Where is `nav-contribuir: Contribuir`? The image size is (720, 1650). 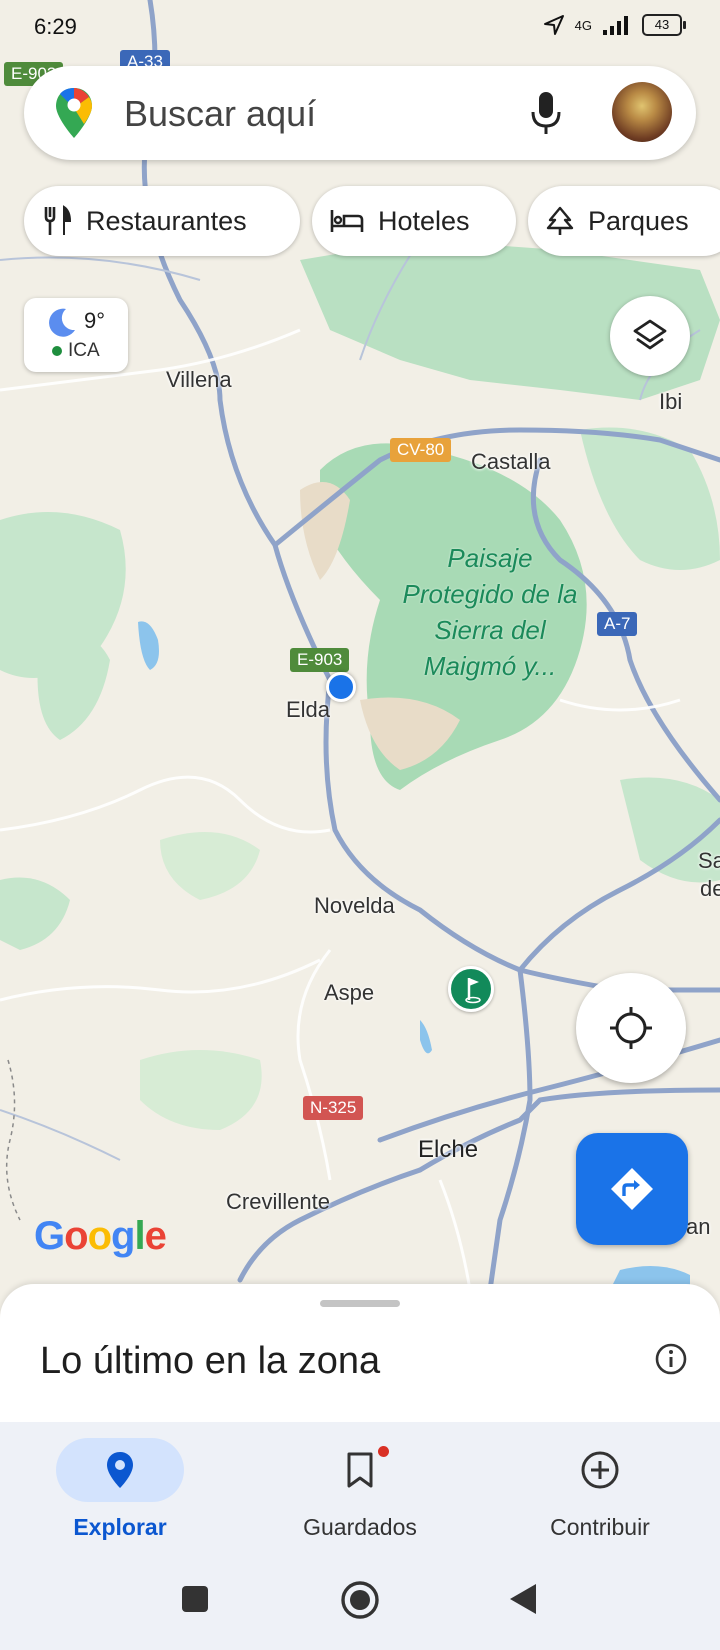
nav-contribuir: Contribuir is located at coordinates (600, 1489).